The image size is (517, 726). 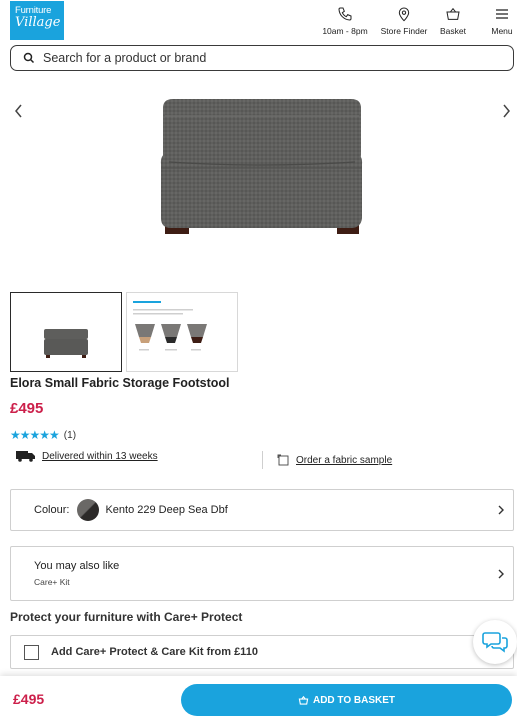 What do you see at coordinates (120, 383) in the screenshot?
I see `product-title: Elora Small Fabric Storage Footstool` at bounding box center [120, 383].